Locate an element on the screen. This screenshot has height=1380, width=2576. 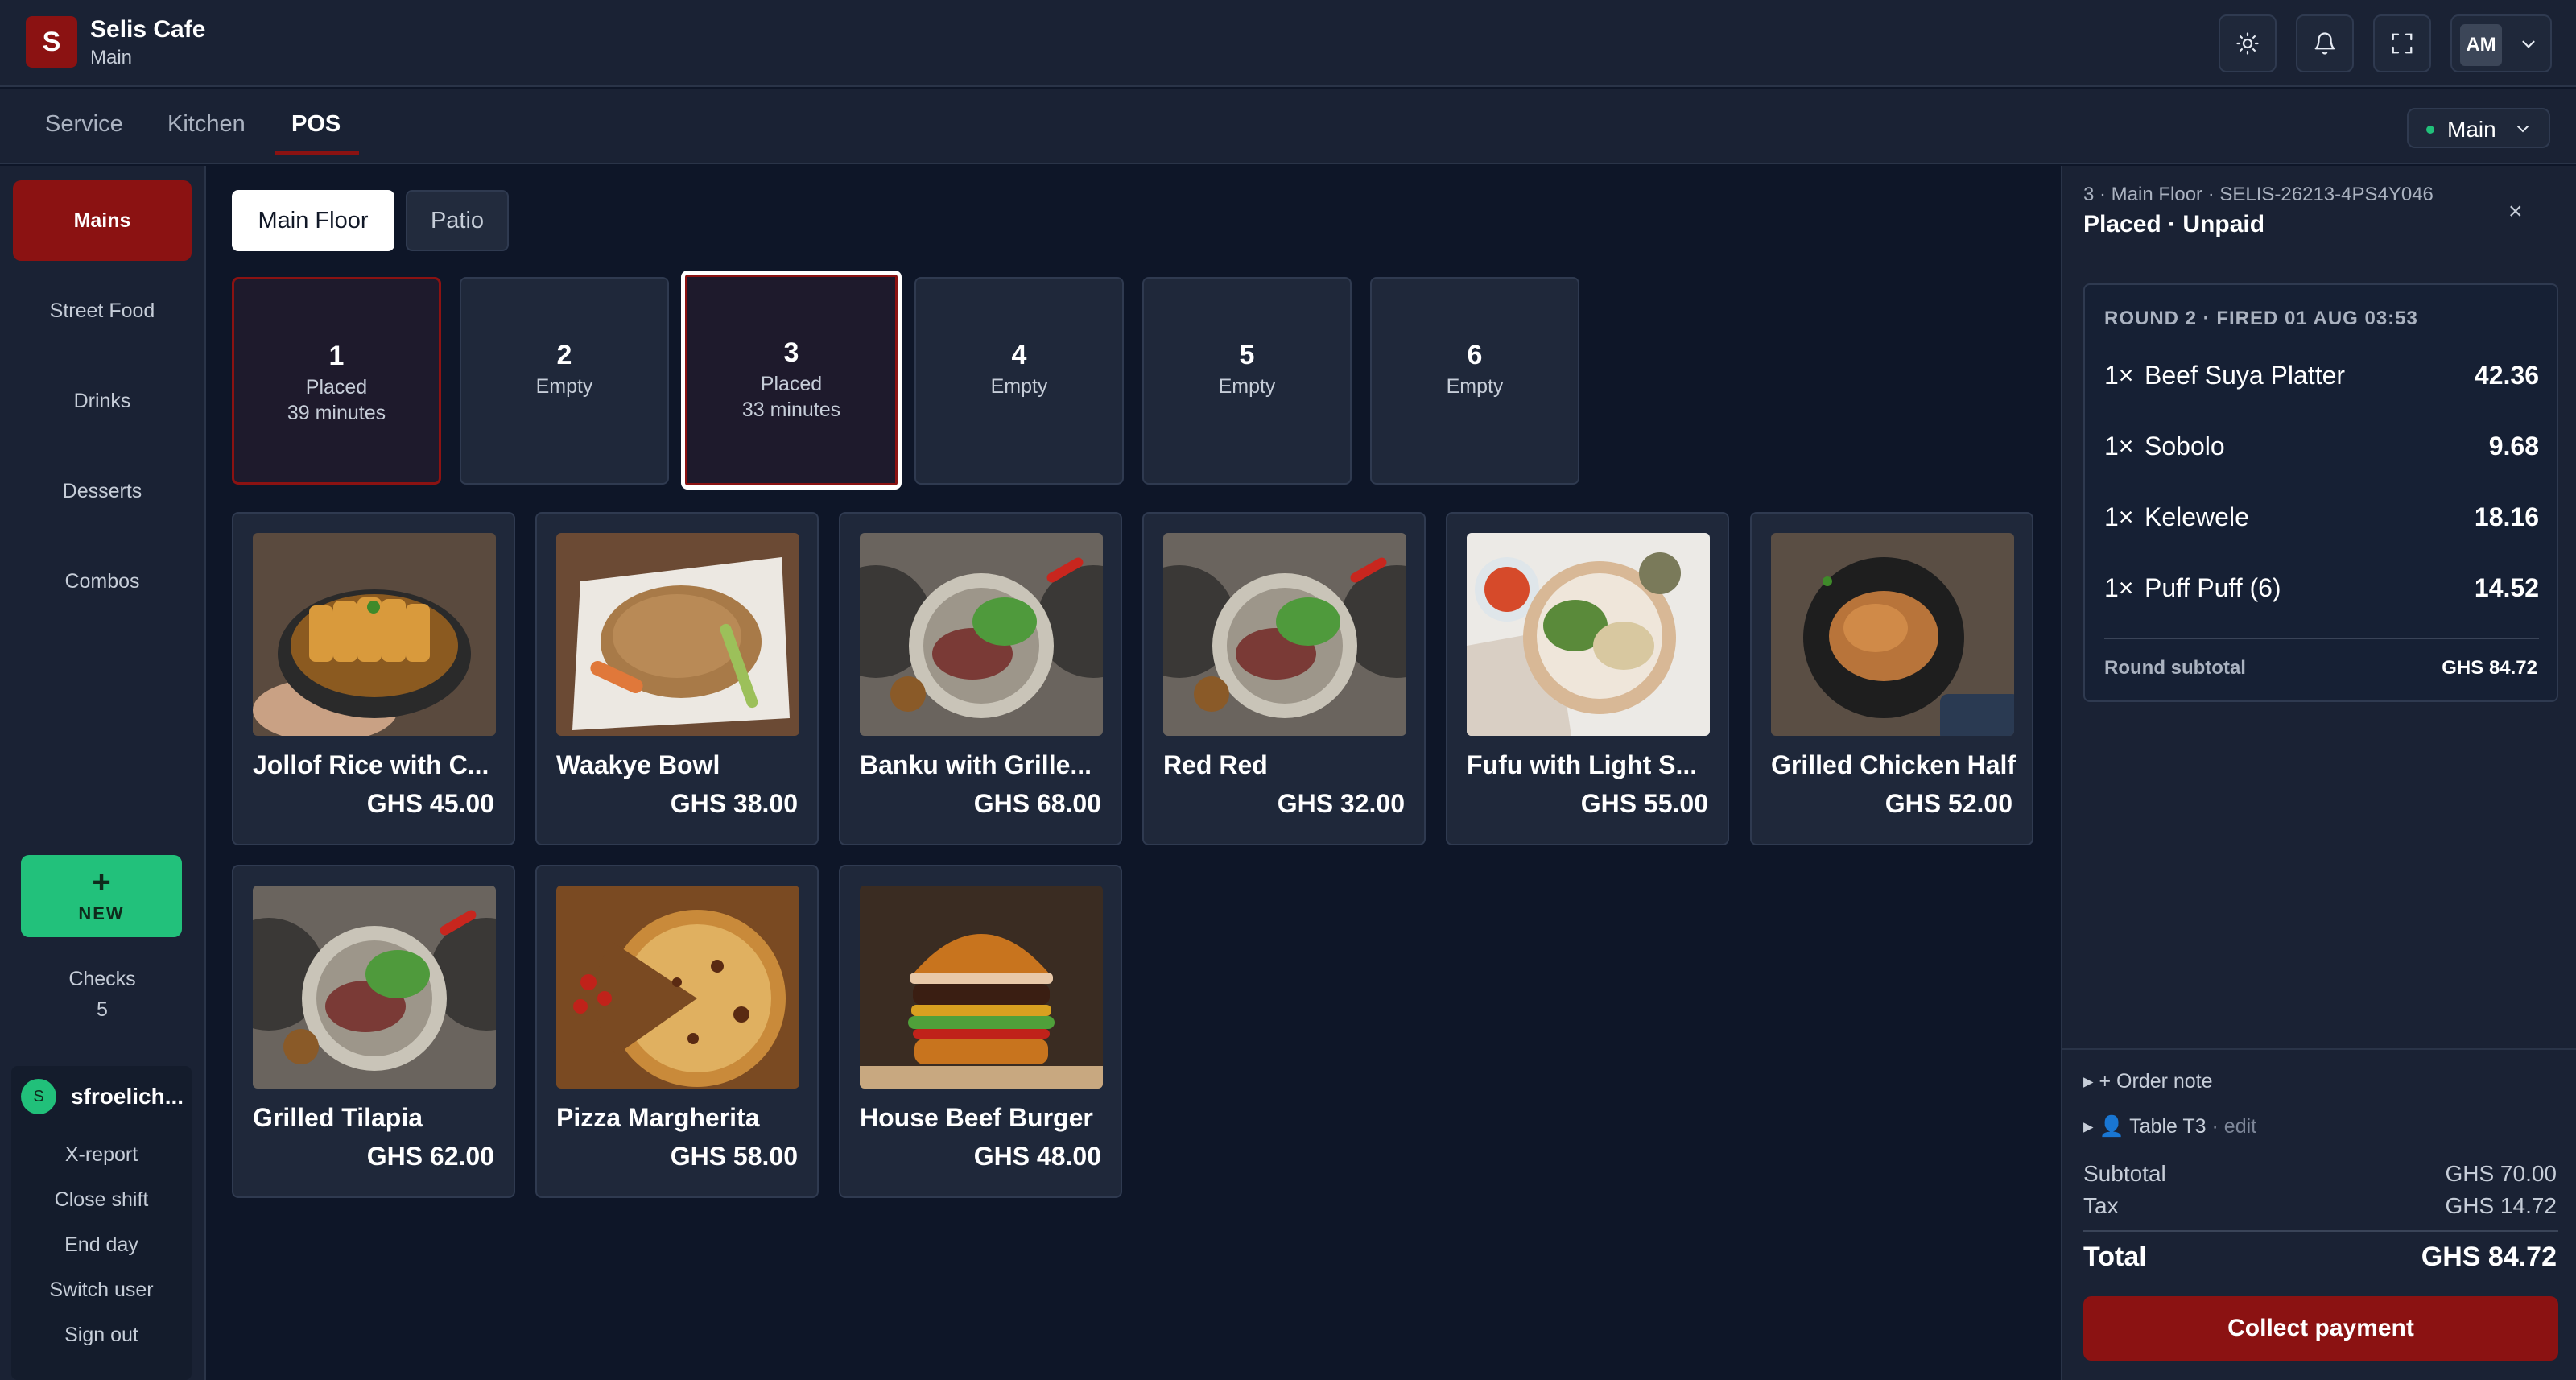
product-card-grilled-chicken: Grilled Chicken Half GHS 52.00 is located at coordinates (1891, 678).